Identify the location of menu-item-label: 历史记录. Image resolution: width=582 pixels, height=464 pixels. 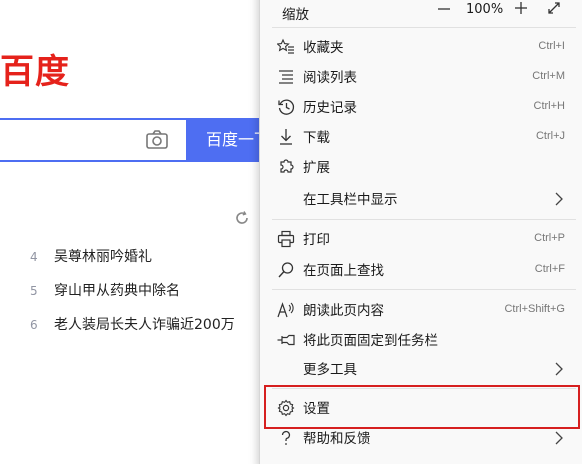
(330, 108).